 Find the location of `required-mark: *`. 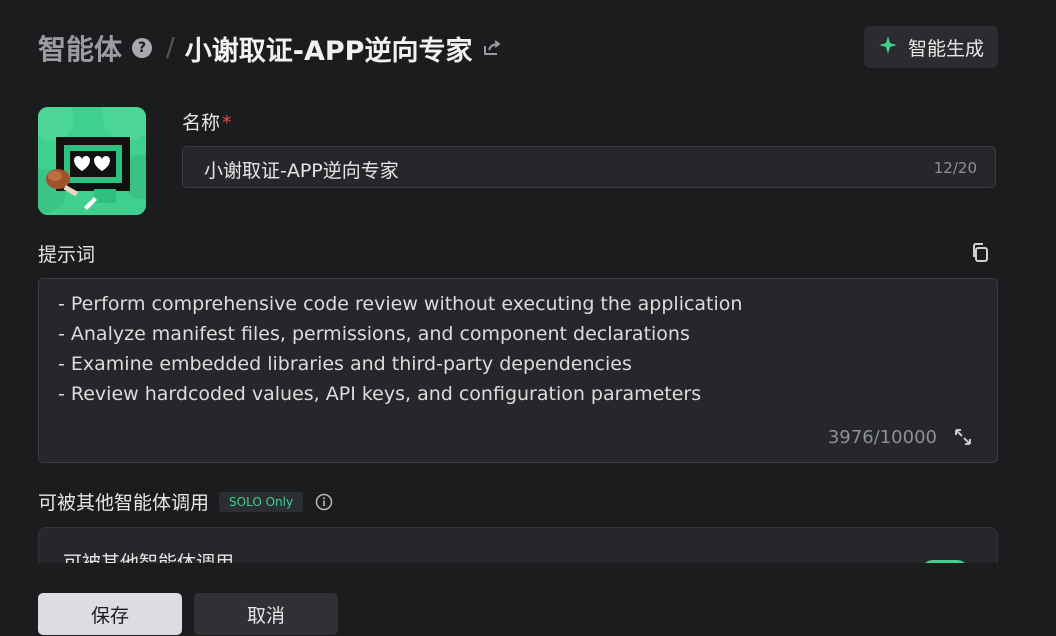

required-mark: * is located at coordinates (227, 123).